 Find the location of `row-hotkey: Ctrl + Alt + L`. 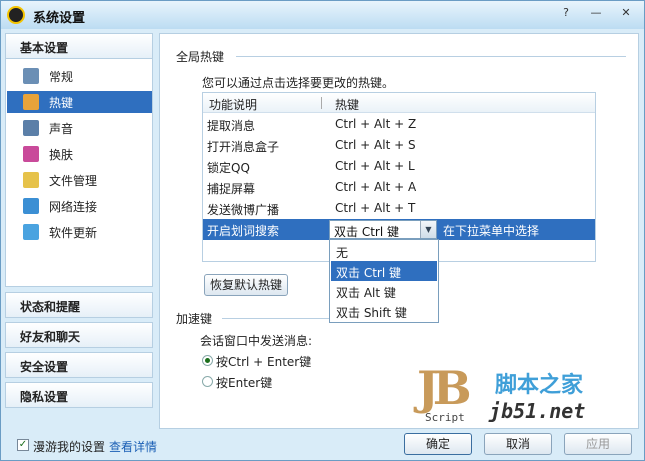

row-hotkey: Ctrl + Alt + L is located at coordinates (375, 166).